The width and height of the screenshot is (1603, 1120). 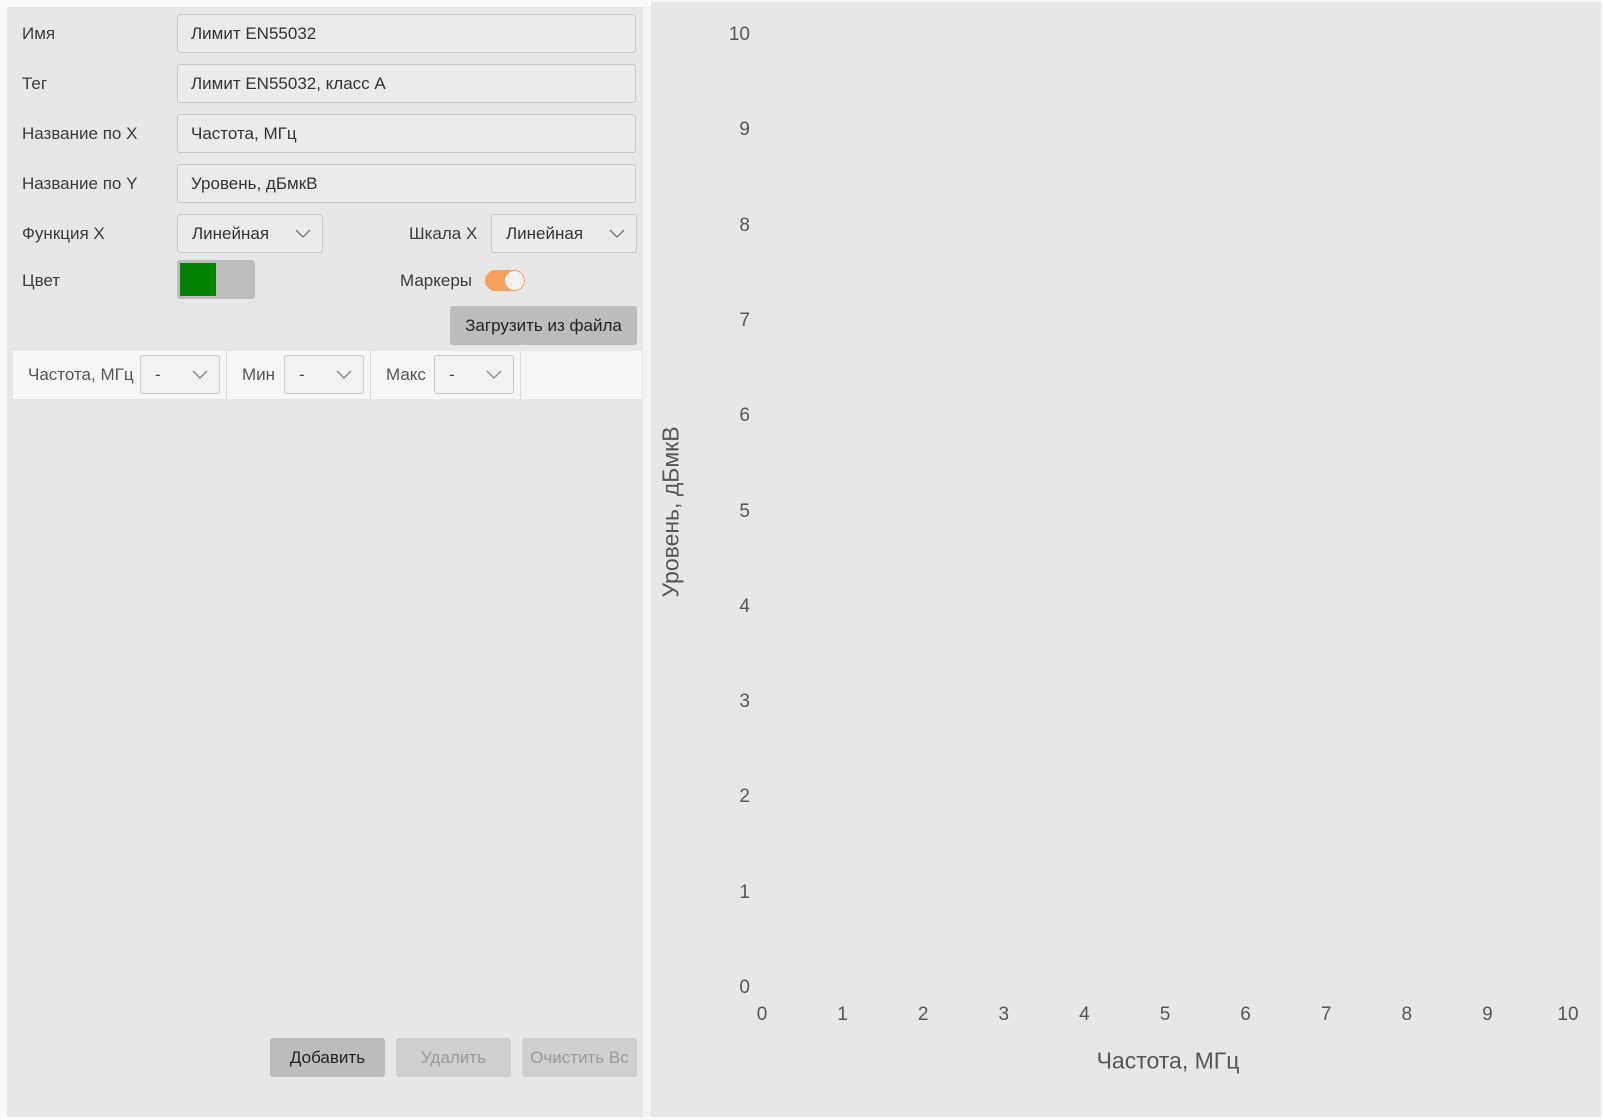 I want to click on y-tick-label: 6, so click(x=744, y=416).